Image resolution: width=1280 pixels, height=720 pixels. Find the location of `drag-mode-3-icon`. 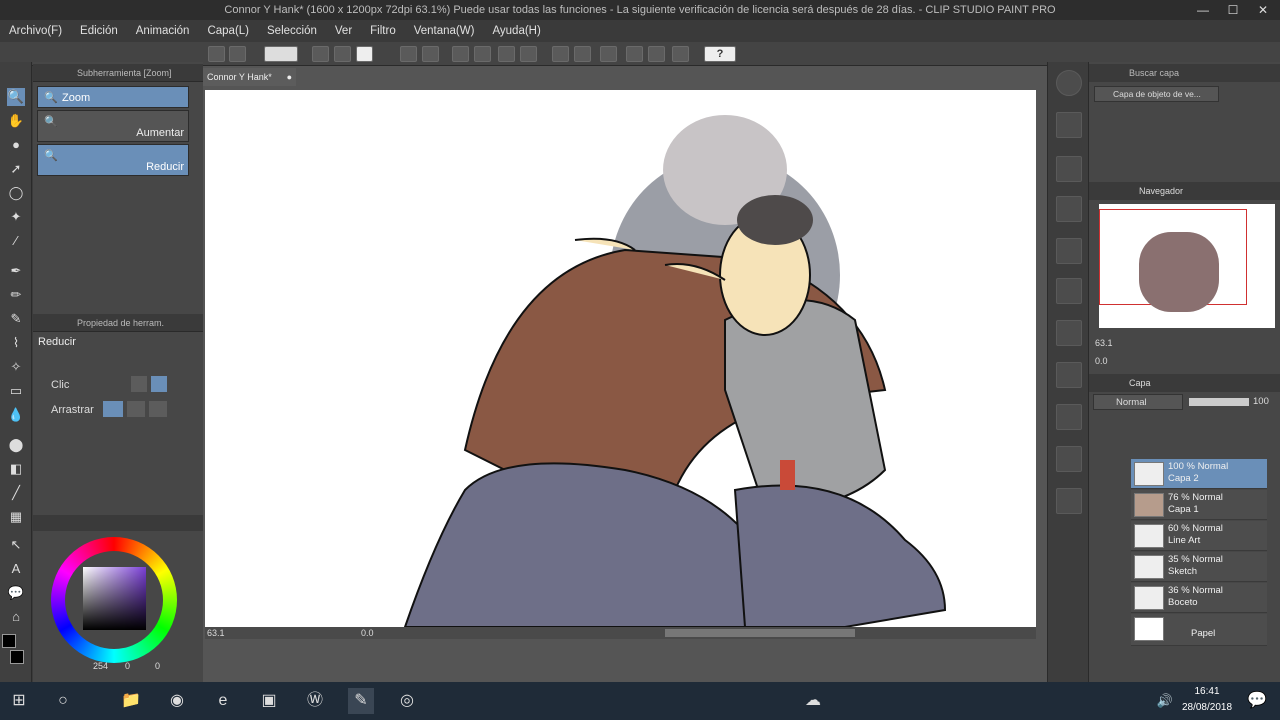

drag-mode-3-icon is located at coordinates (158, 409).